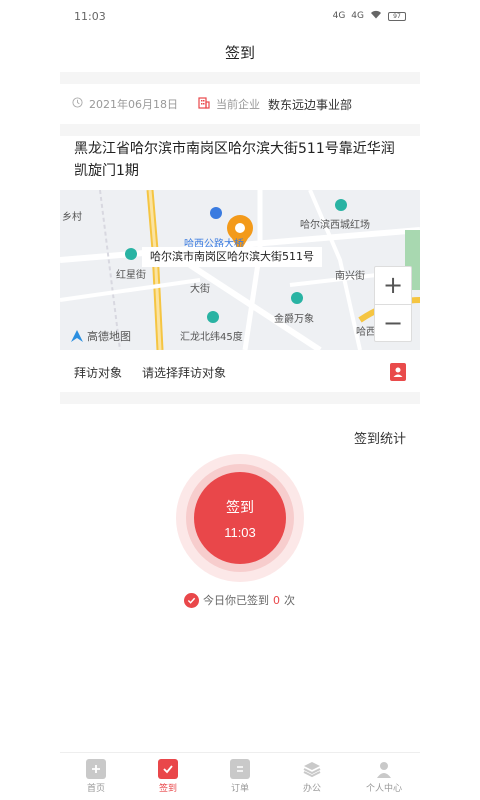 This screenshot has width=480, height=800. What do you see at coordinates (133, 104) in the screenshot?
I see `sign-date: 2021年06月18日` at bounding box center [133, 104].